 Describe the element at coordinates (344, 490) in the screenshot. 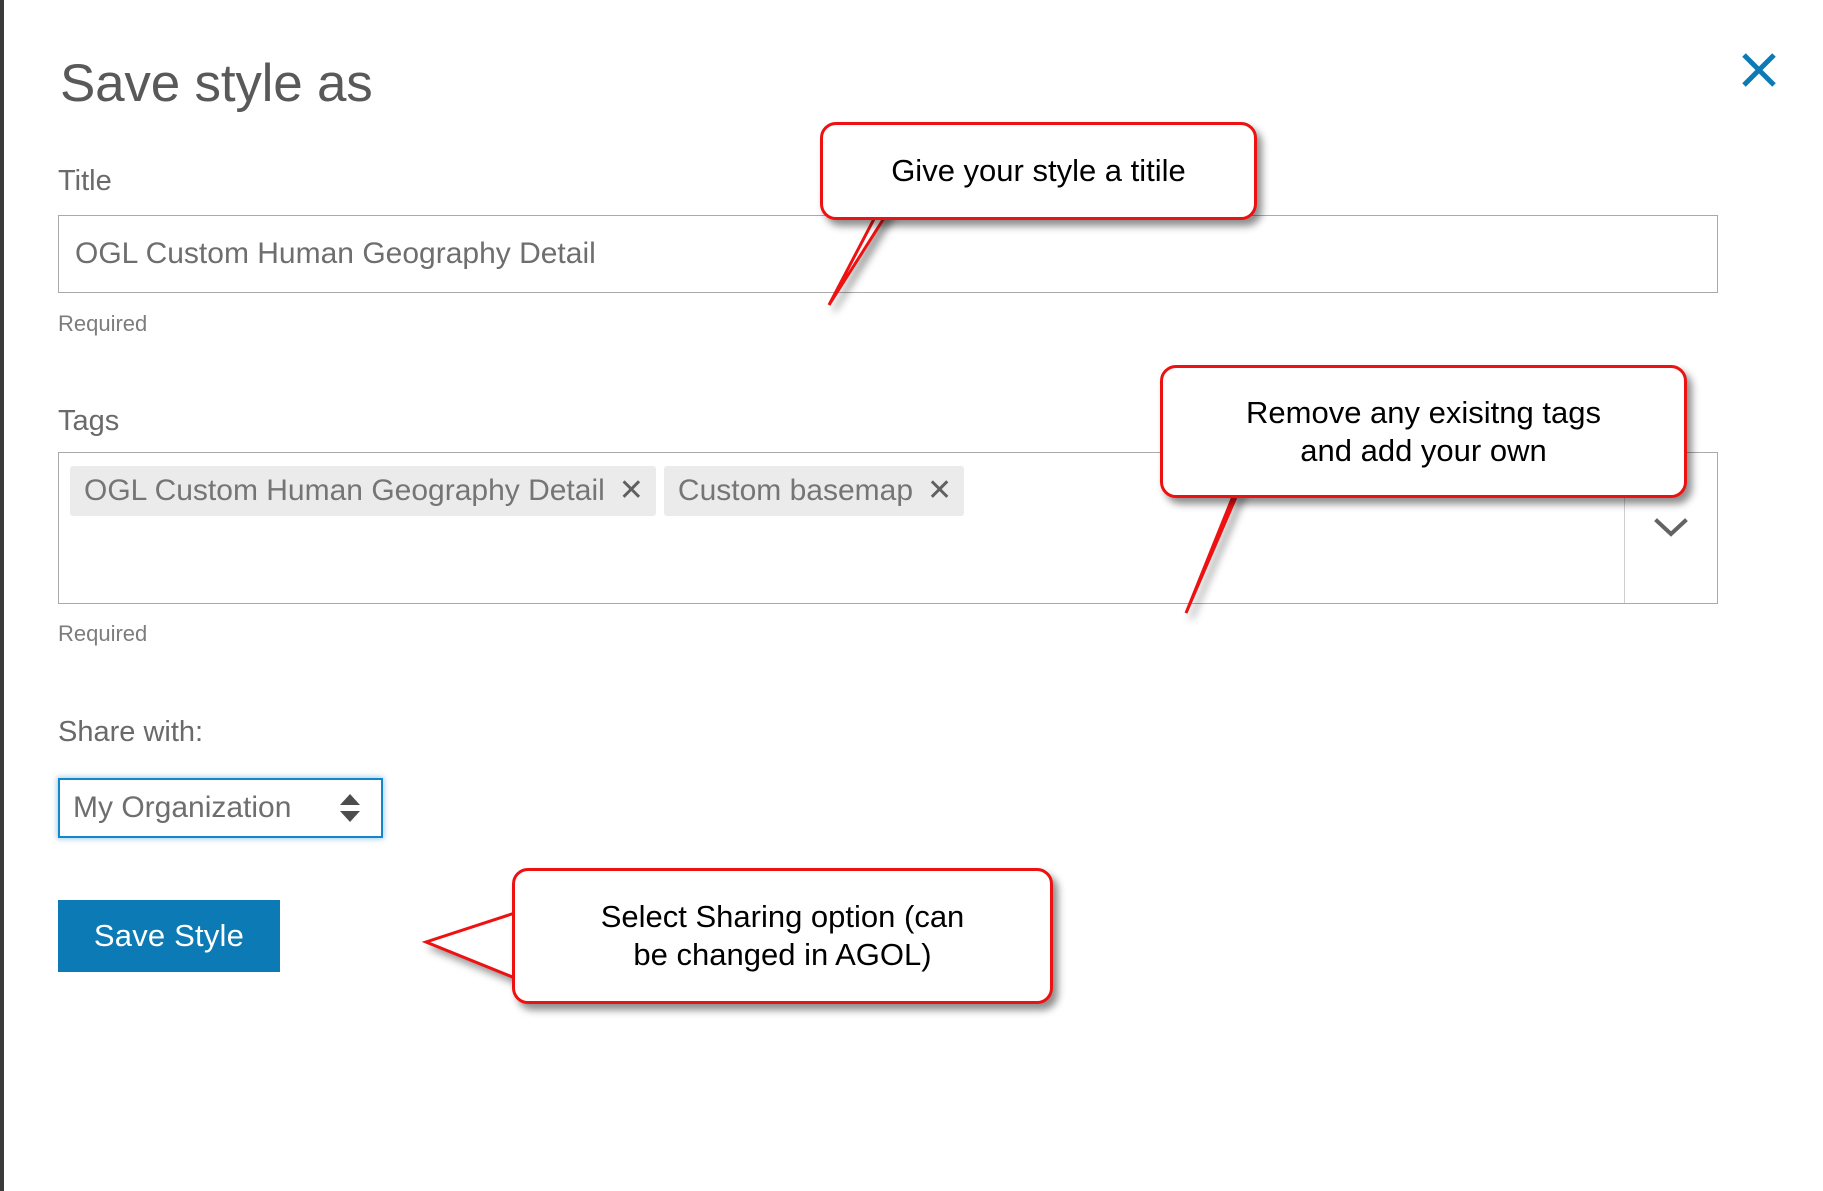

I see `tag-chip-label: OGL Custom Human Geography Detail` at that location.